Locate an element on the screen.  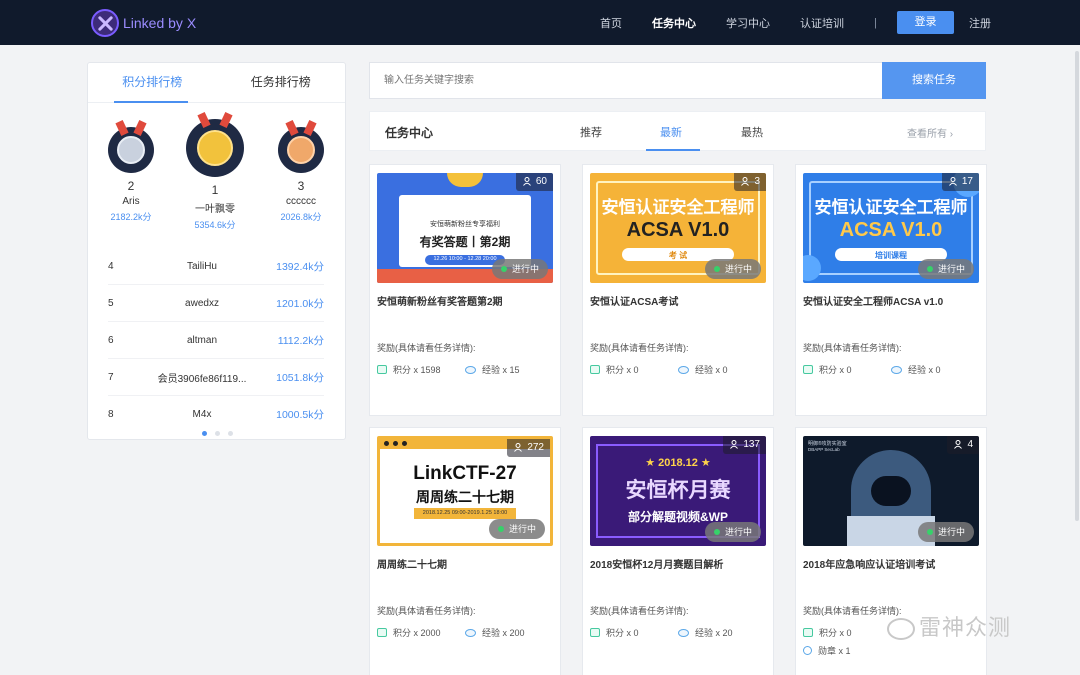
tab-points-ranking: 积分排行榜 is located at coordinates (152, 82).